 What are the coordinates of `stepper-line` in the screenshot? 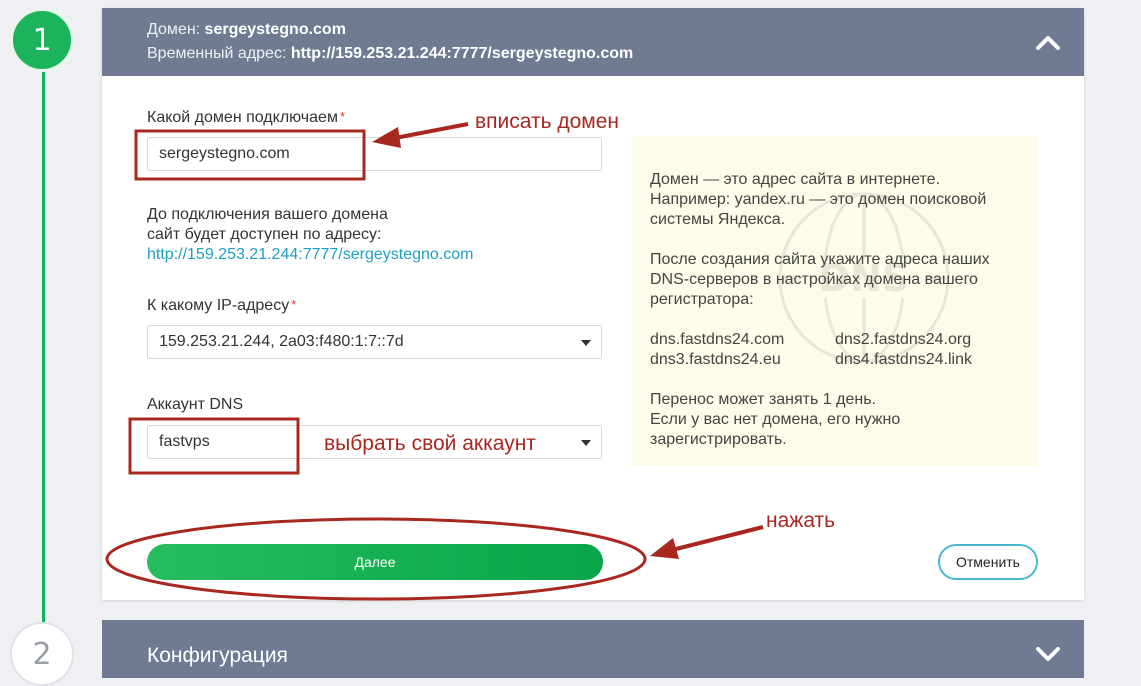 It's located at (43, 345).